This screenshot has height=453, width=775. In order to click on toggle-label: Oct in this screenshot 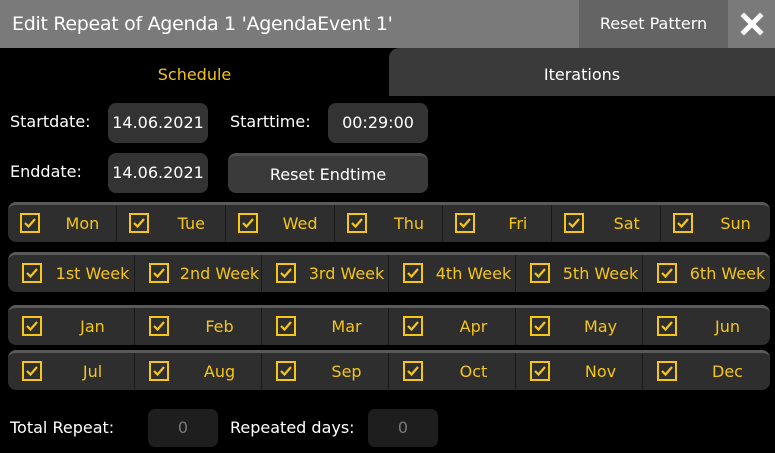, I will do `click(473, 371)`.